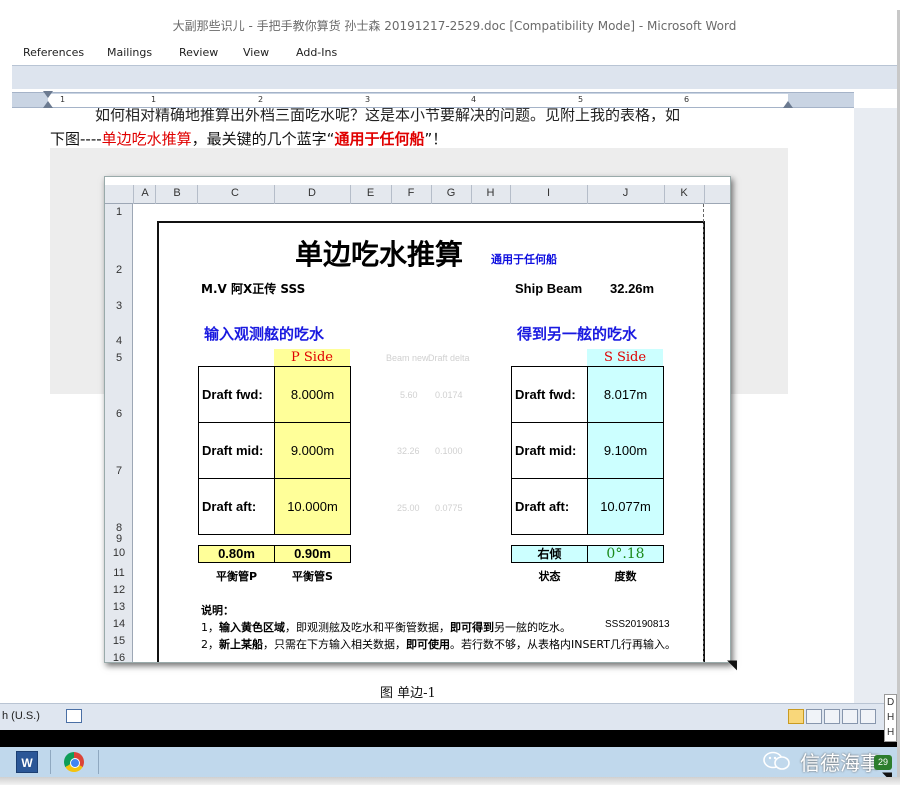 The height and width of the screenshot is (795, 917). I want to click on side-popup: D H H, so click(890, 718).